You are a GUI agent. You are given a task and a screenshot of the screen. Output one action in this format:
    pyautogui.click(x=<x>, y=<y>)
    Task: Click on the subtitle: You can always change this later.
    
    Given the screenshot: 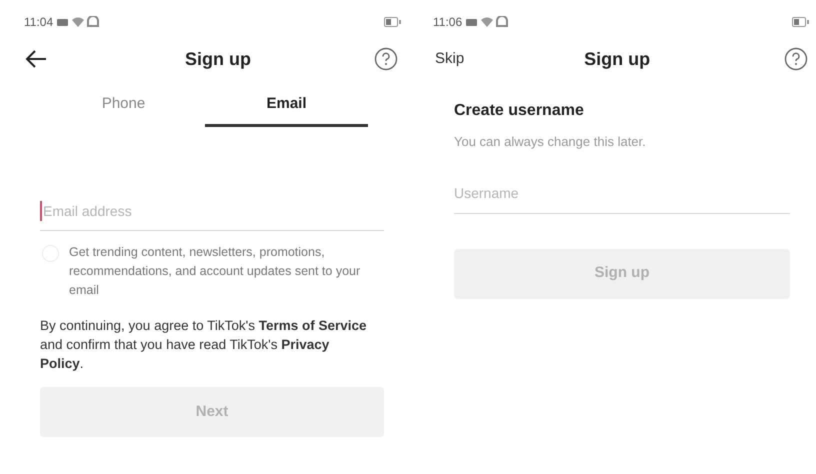 What is the action you would take?
    pyautogui.click(x=550, y=142)
    